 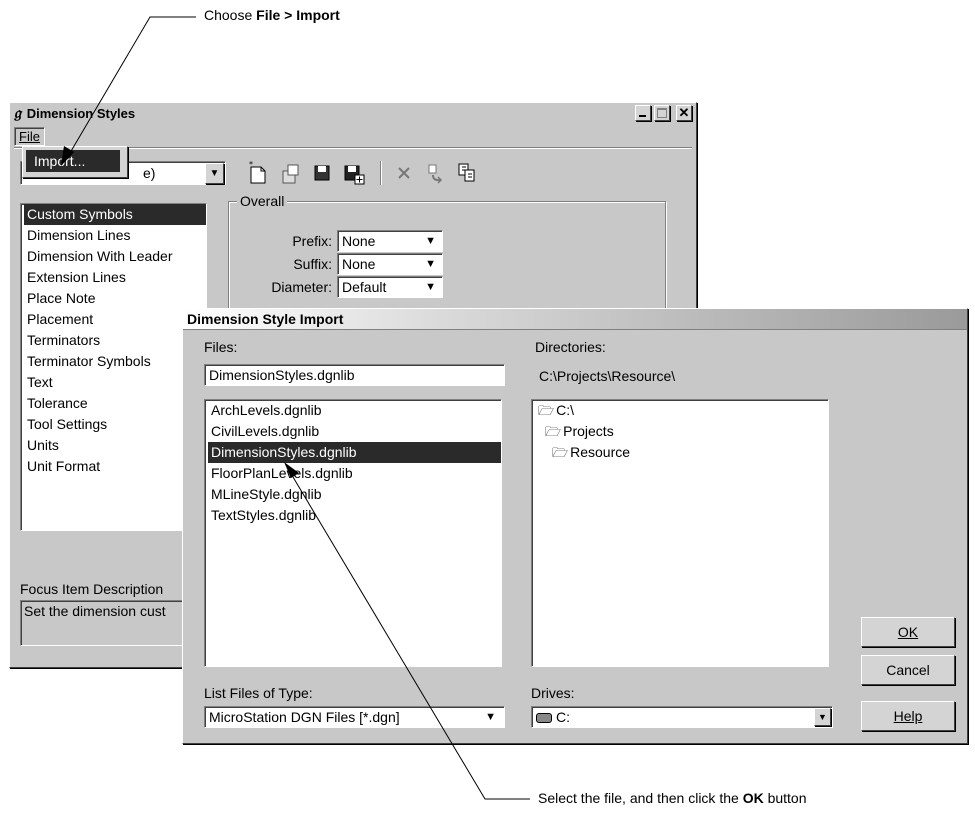 What do you see at coordinates (131, 87) in the screenshot?
I see `top-callout-line` at bounding box center [131, 87].